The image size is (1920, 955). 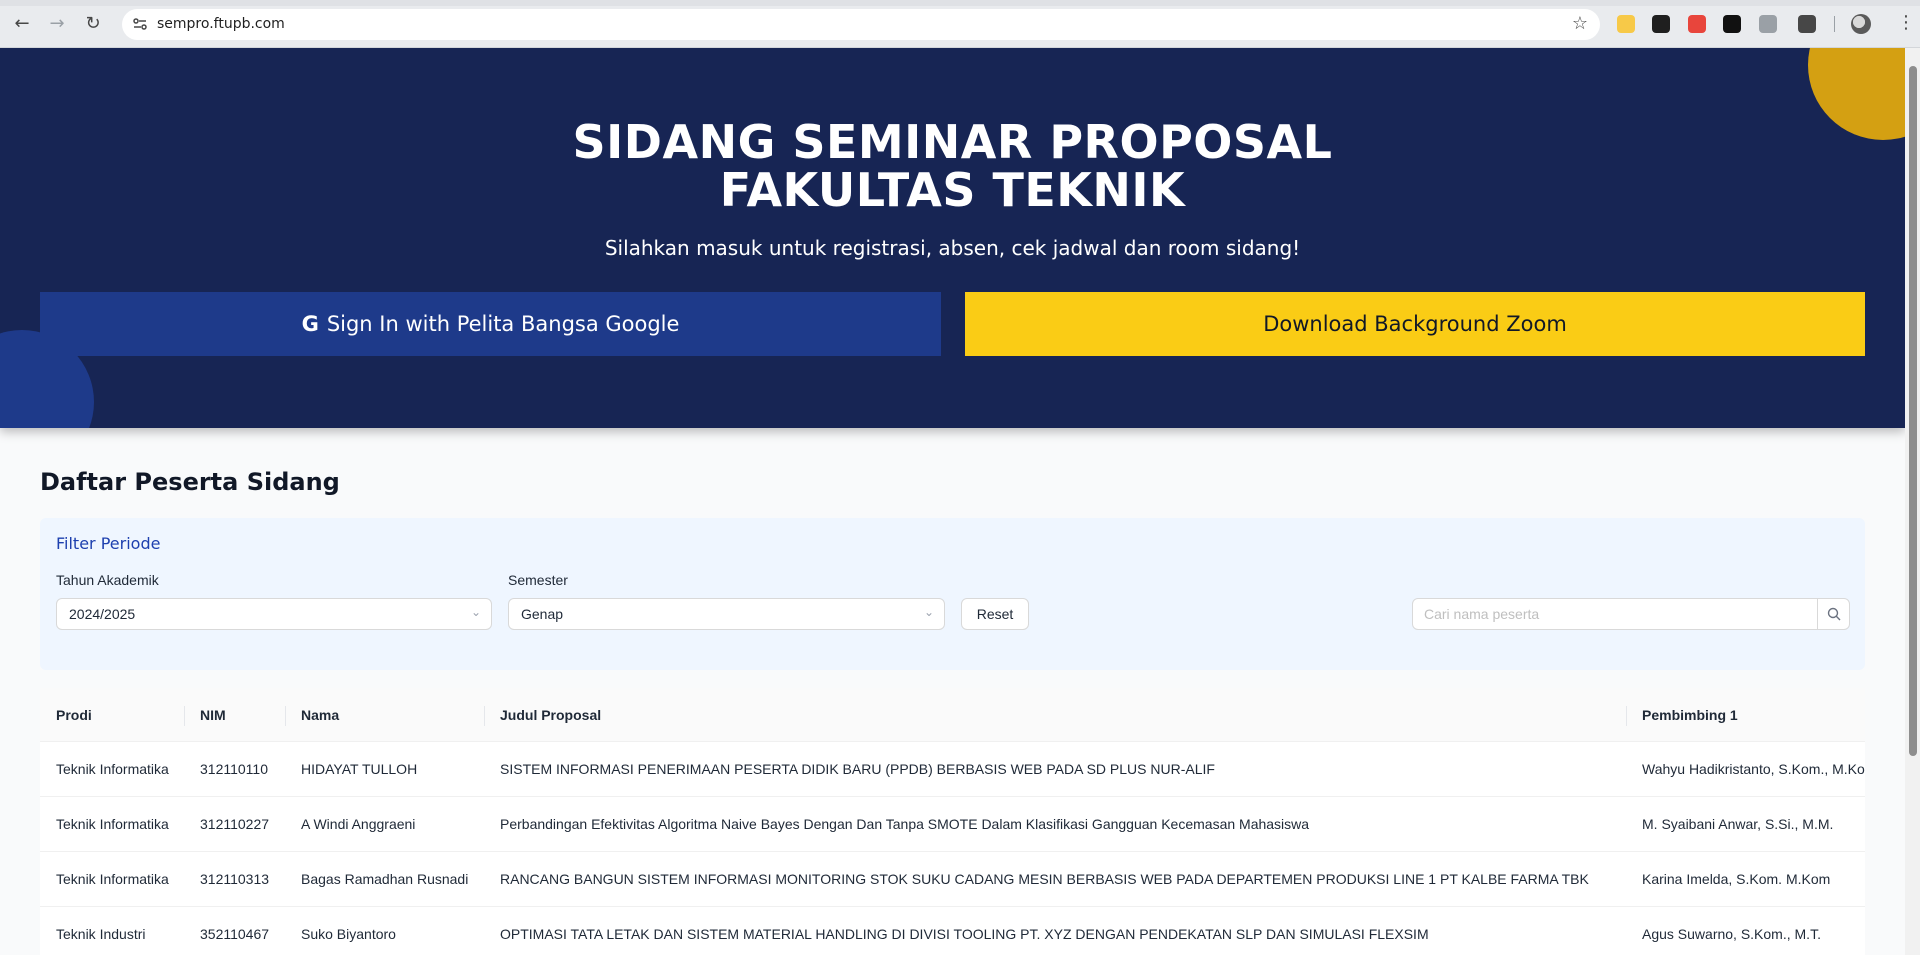 What do you see at coordinates (358, 824) in the screenshot?
I see `cell-nama: A Windi Anggraeni` at bounding box center [358, 824].